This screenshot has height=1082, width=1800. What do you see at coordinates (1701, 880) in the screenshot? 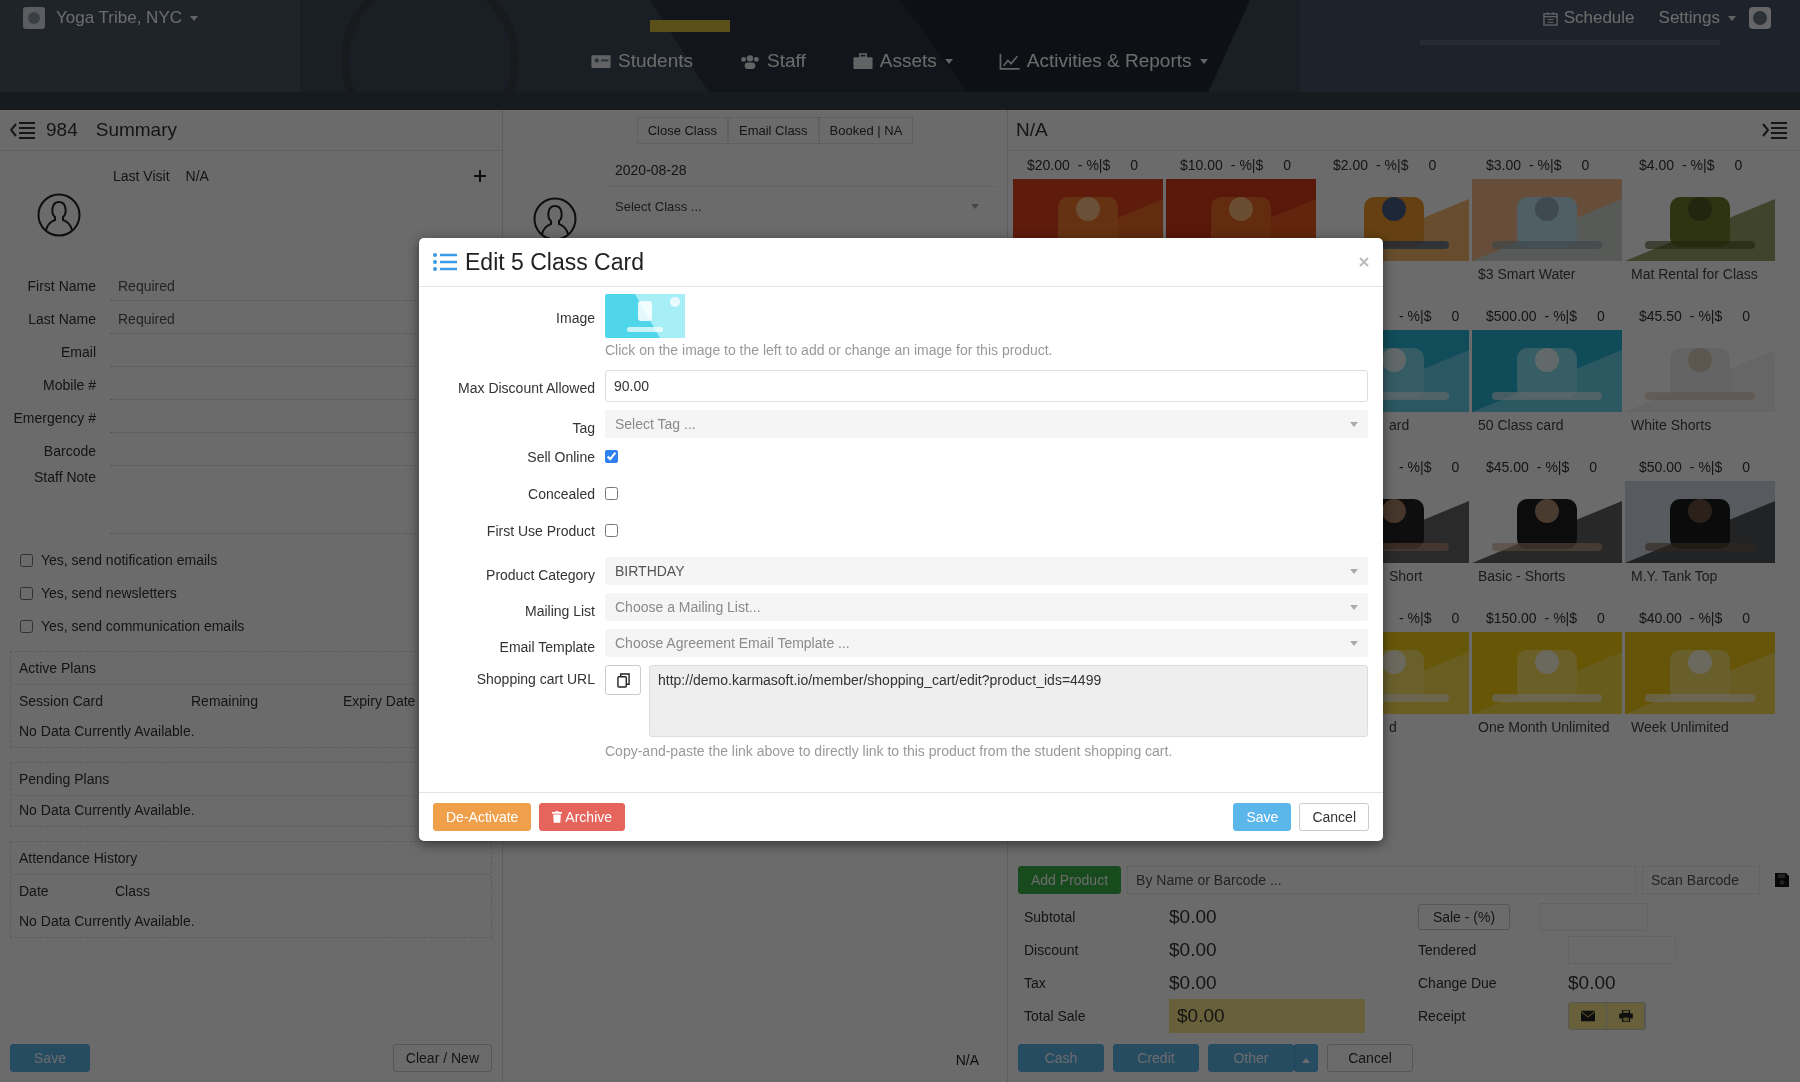
I see `barcode-field: Scan Barcode` at bounding box center [1701, 880].